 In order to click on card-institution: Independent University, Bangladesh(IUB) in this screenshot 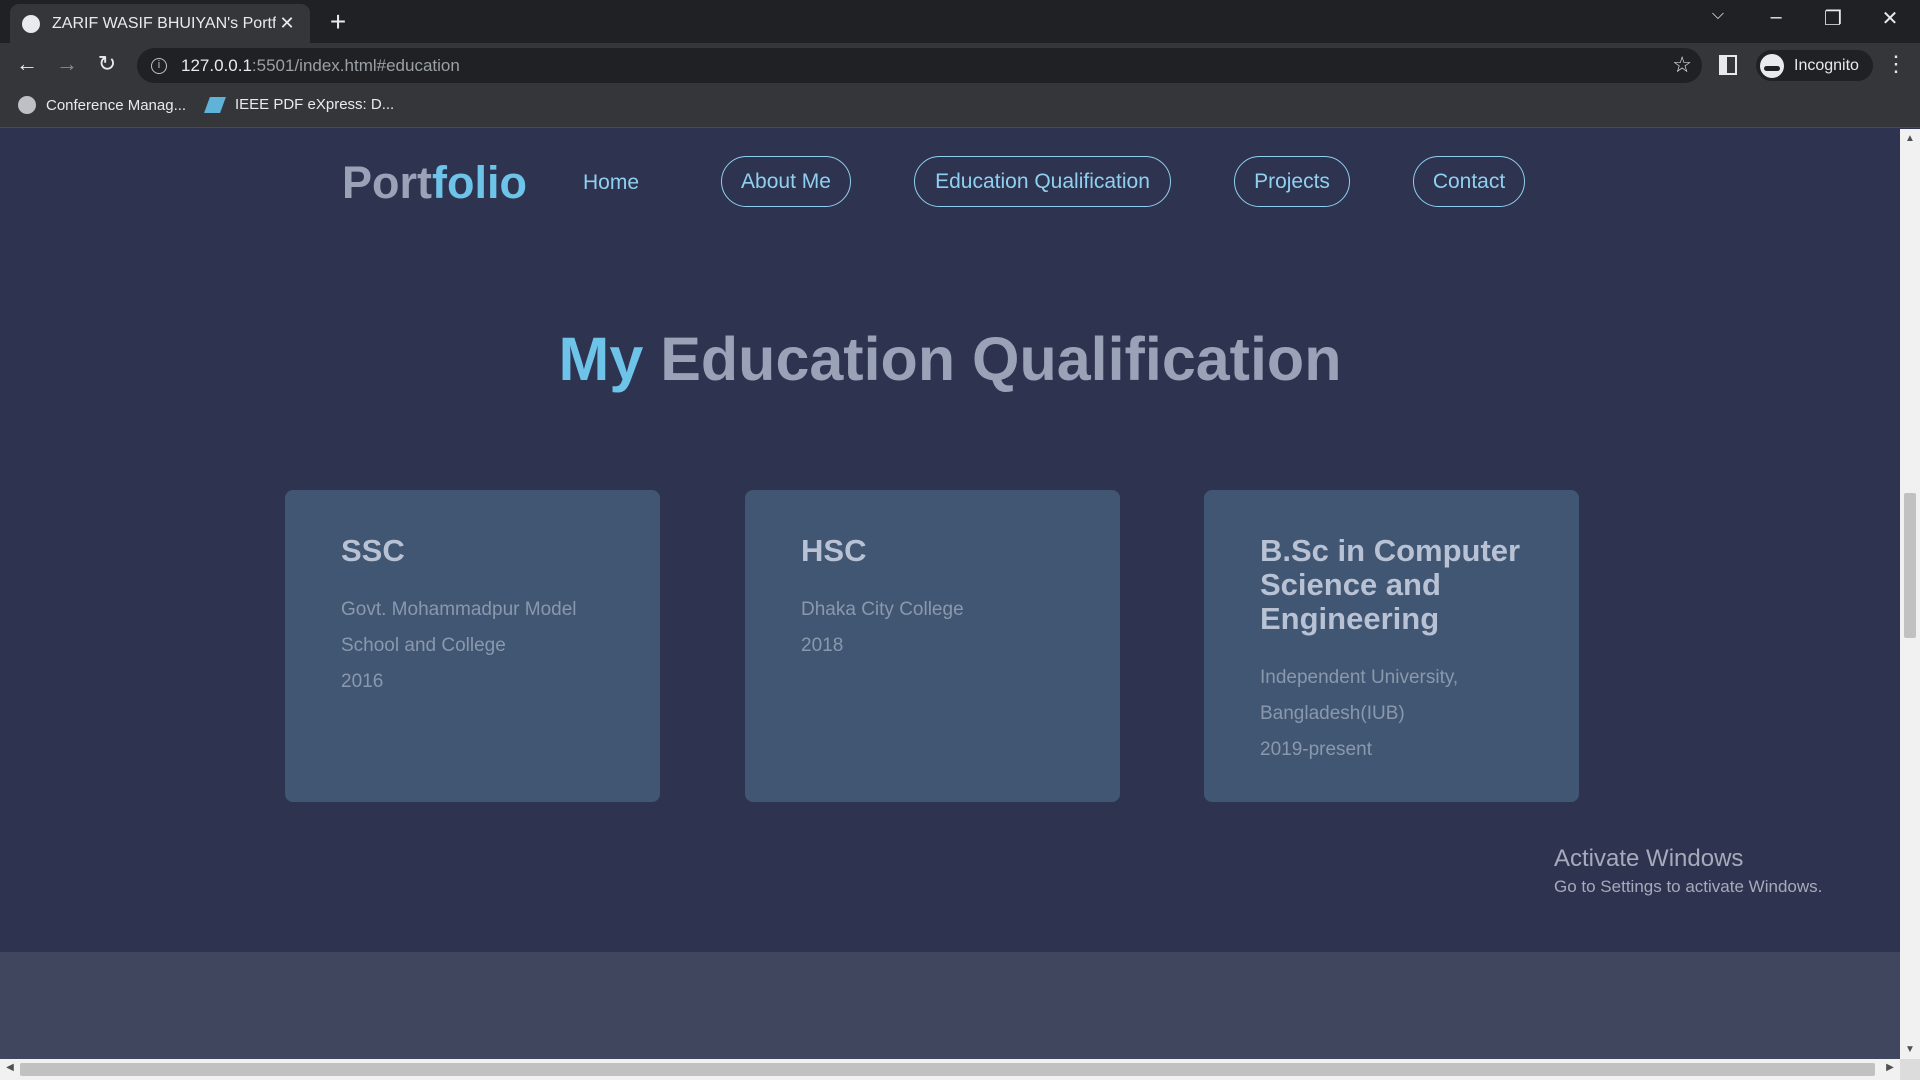, I will do `click(1359, 695)`.